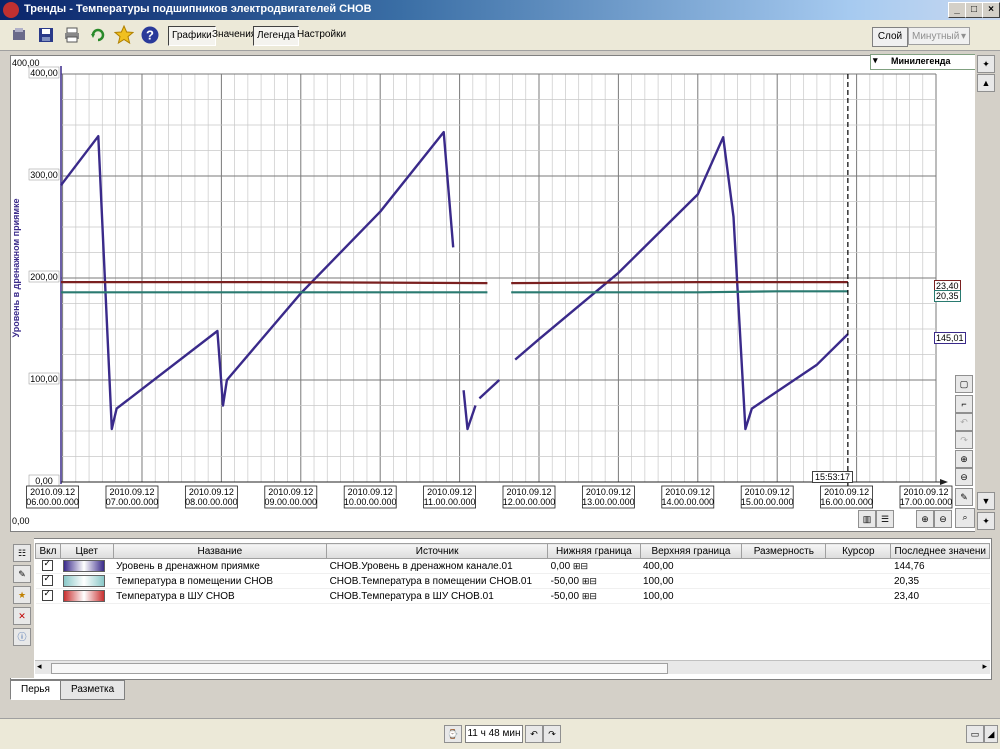 The image size is (1000, 749). Describe the element at coordinates (321, 35) in the screenshot. I see `tab-settings: Настройки` at that location.